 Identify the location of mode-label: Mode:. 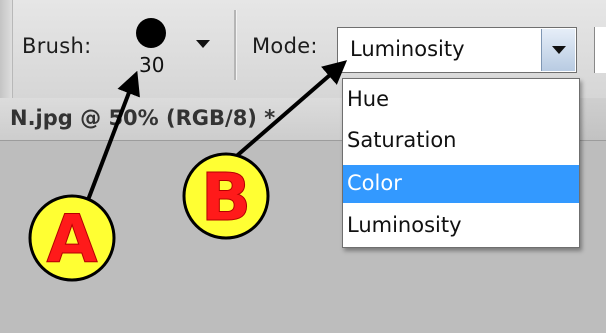
(285, 46).